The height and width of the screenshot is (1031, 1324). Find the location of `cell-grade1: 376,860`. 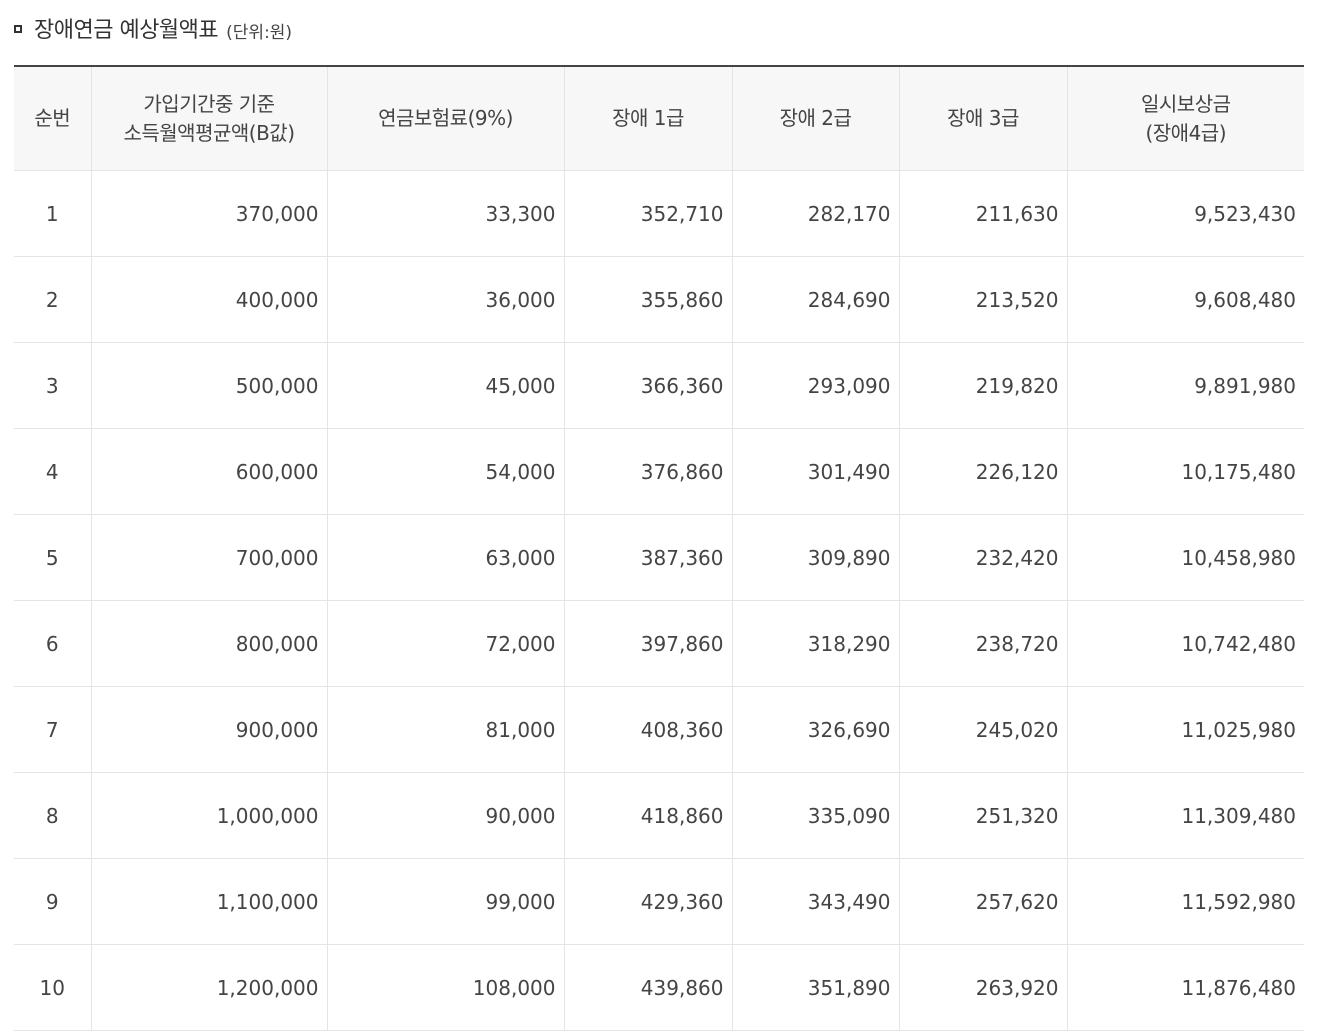

cell-grade1: 376,860 is located at coordinates (648, 471).